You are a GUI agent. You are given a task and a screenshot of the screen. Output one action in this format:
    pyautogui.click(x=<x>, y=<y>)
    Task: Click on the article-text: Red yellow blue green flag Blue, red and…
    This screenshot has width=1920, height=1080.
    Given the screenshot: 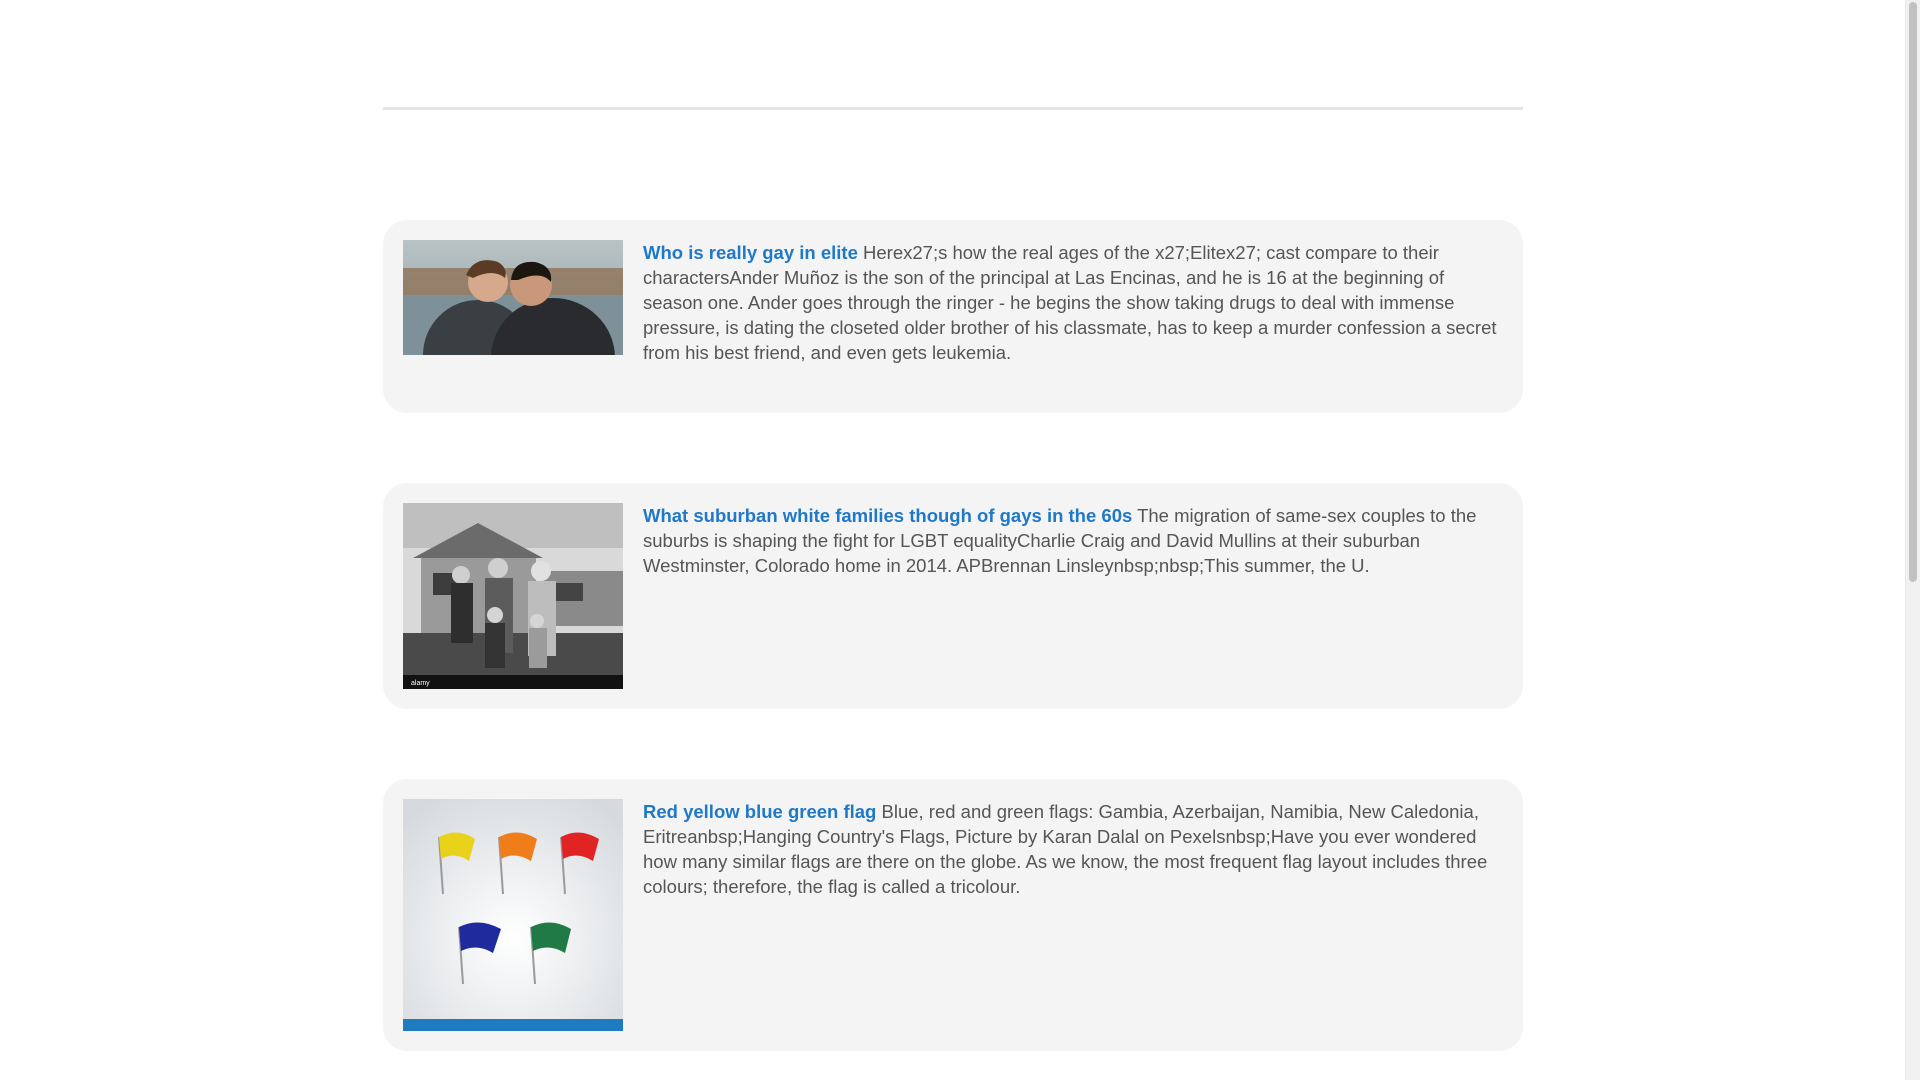 What is the action you would take?
    pyautogui.click(x=1073, y=849)
    